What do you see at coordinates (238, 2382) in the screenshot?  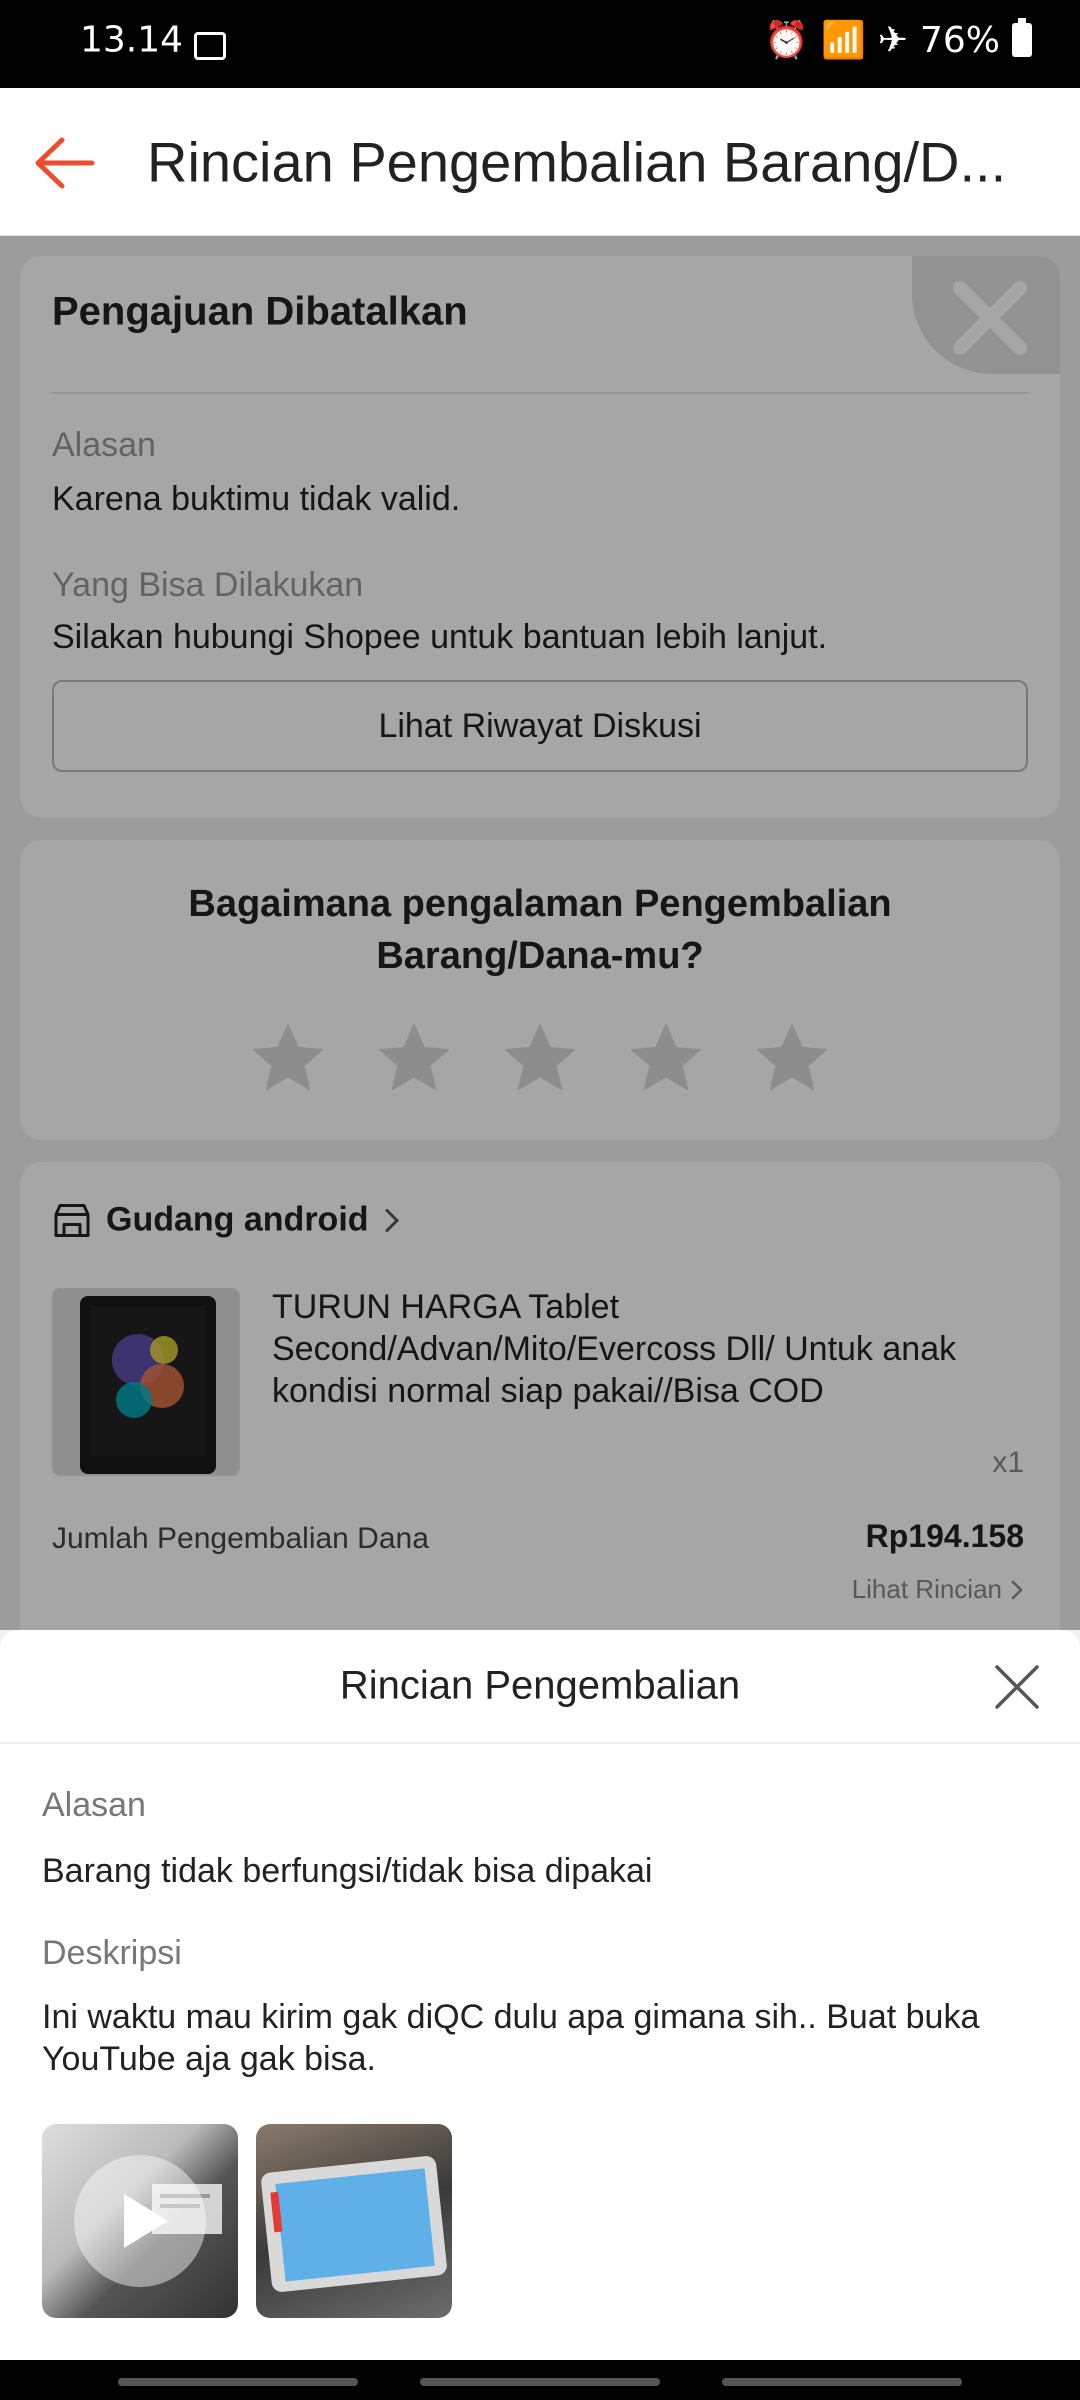 I see `nav-recents` at bounding box center [238, 2382].